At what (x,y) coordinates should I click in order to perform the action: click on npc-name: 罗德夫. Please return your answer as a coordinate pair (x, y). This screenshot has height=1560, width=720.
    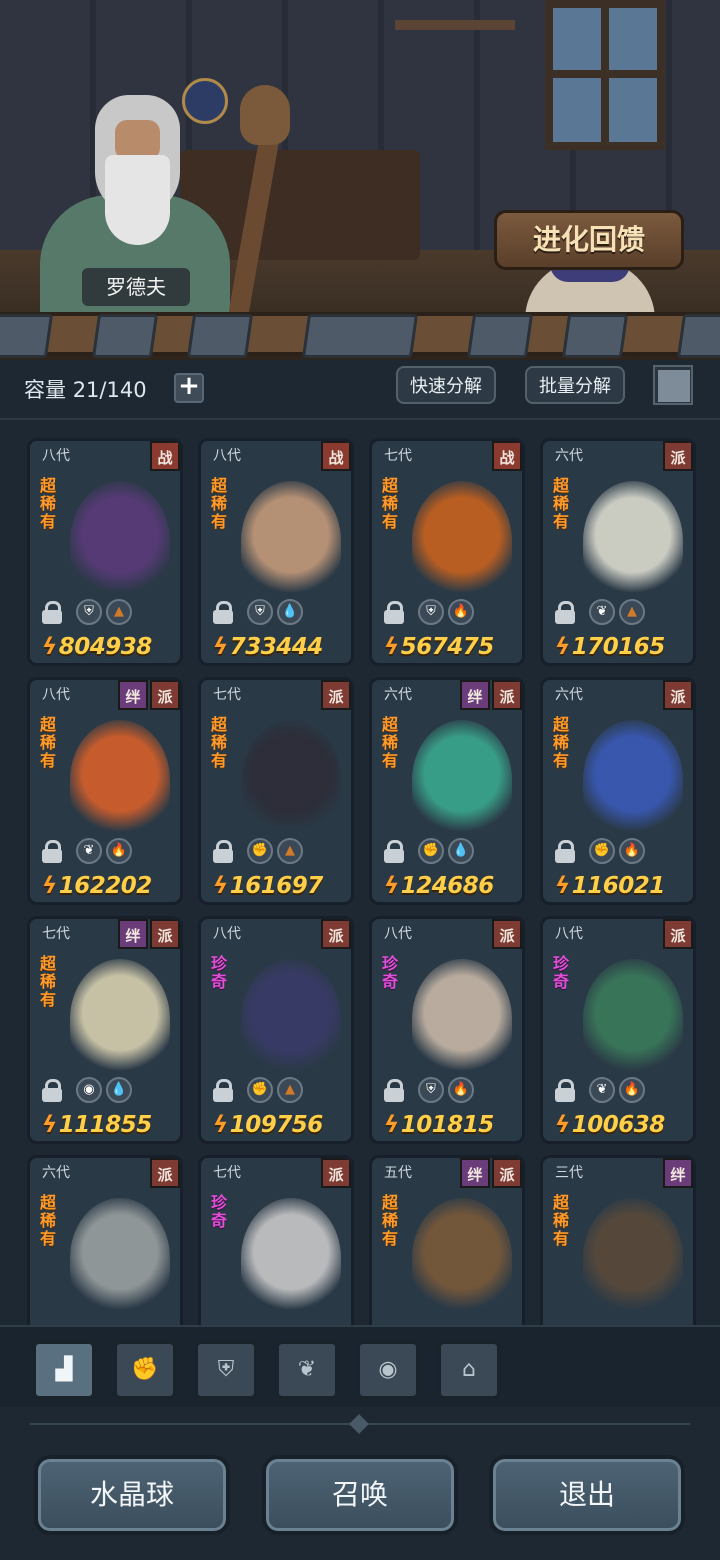
    Looking at the image, I should click on (136, 287).